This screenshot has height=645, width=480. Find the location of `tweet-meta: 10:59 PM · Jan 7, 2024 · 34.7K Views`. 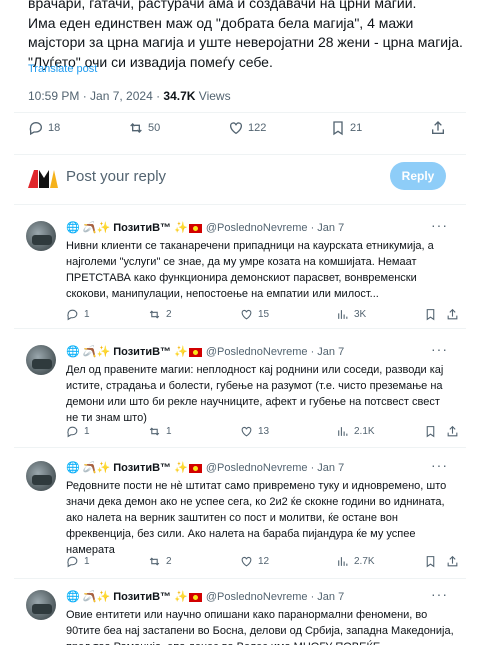

tweet-meta: 10:59 PM · Jan 7, 2024 · 34.7K Views is located at coordinates (129, 96).